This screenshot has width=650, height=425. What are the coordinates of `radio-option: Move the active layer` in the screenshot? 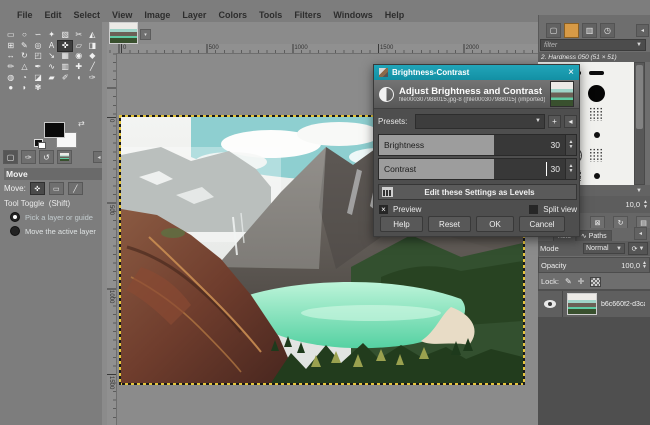 It's located at (53, 231).